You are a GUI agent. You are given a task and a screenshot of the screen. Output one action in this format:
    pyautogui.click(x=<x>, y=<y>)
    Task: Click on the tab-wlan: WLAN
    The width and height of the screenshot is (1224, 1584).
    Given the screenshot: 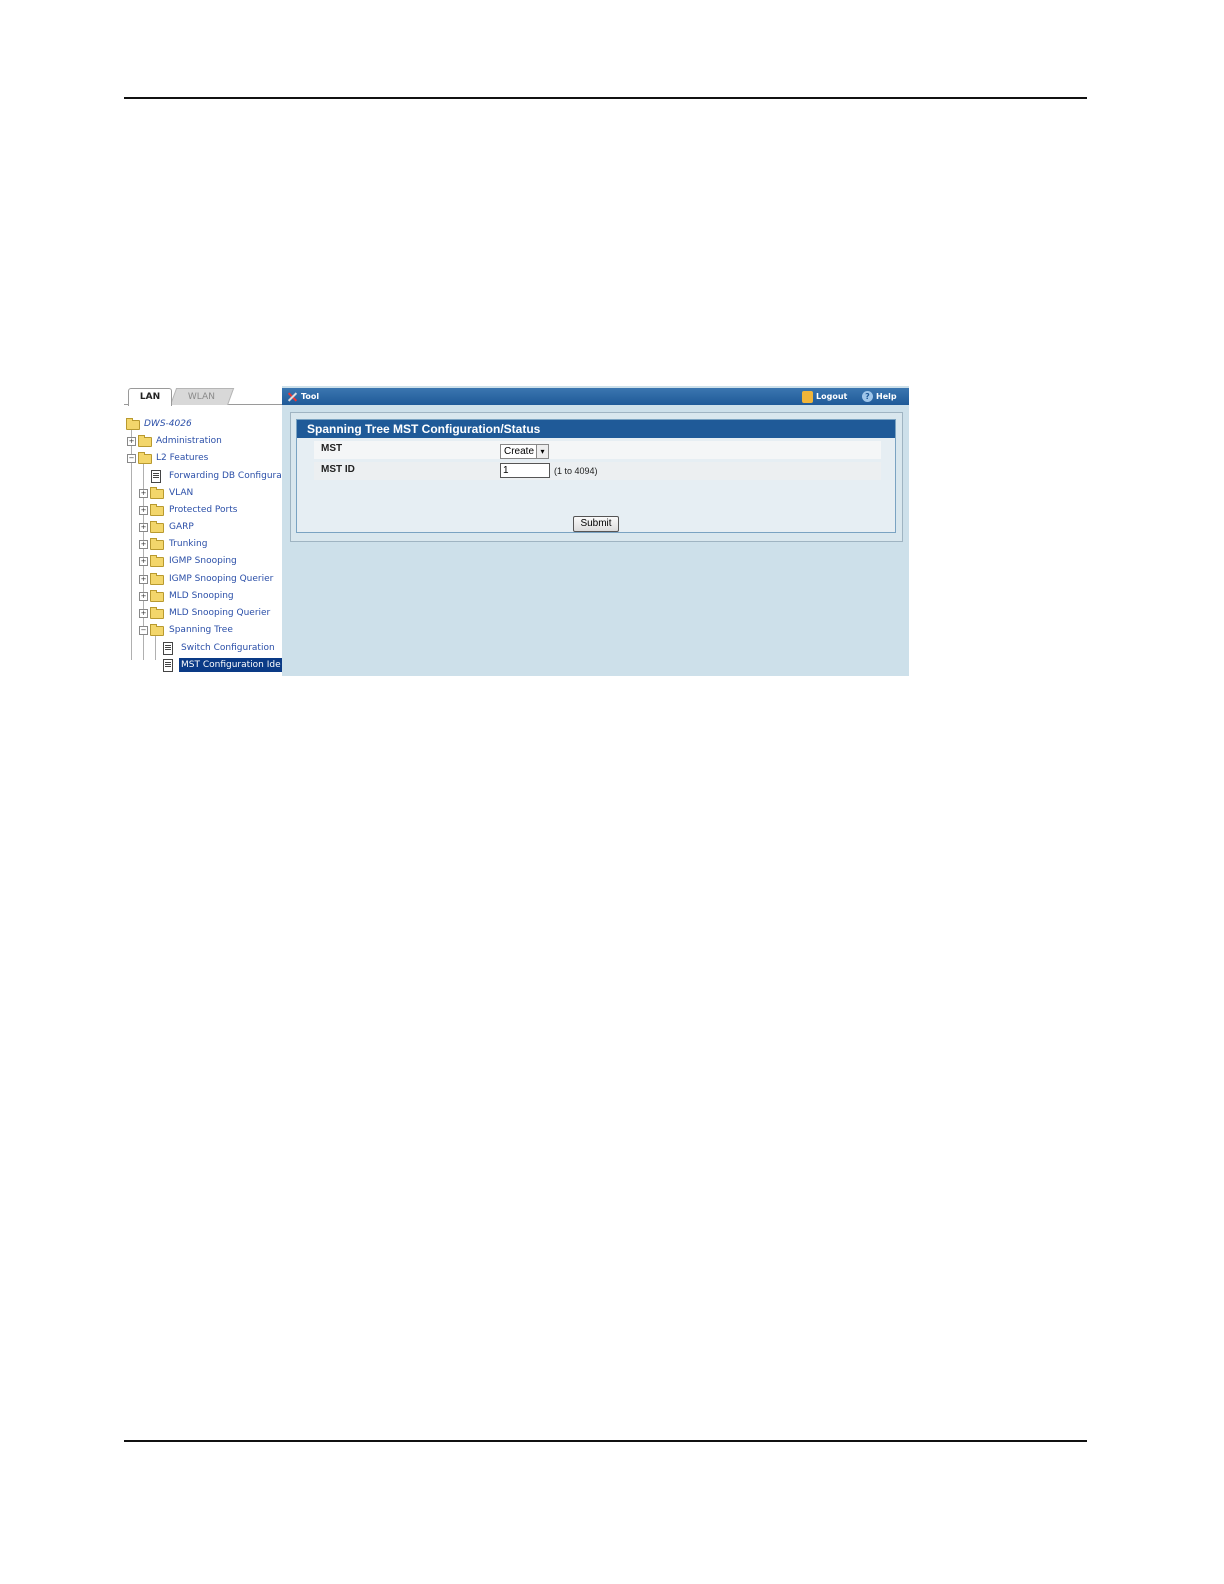 What is the action you would take?
    pyautogui.click(x=202, y=396)
    